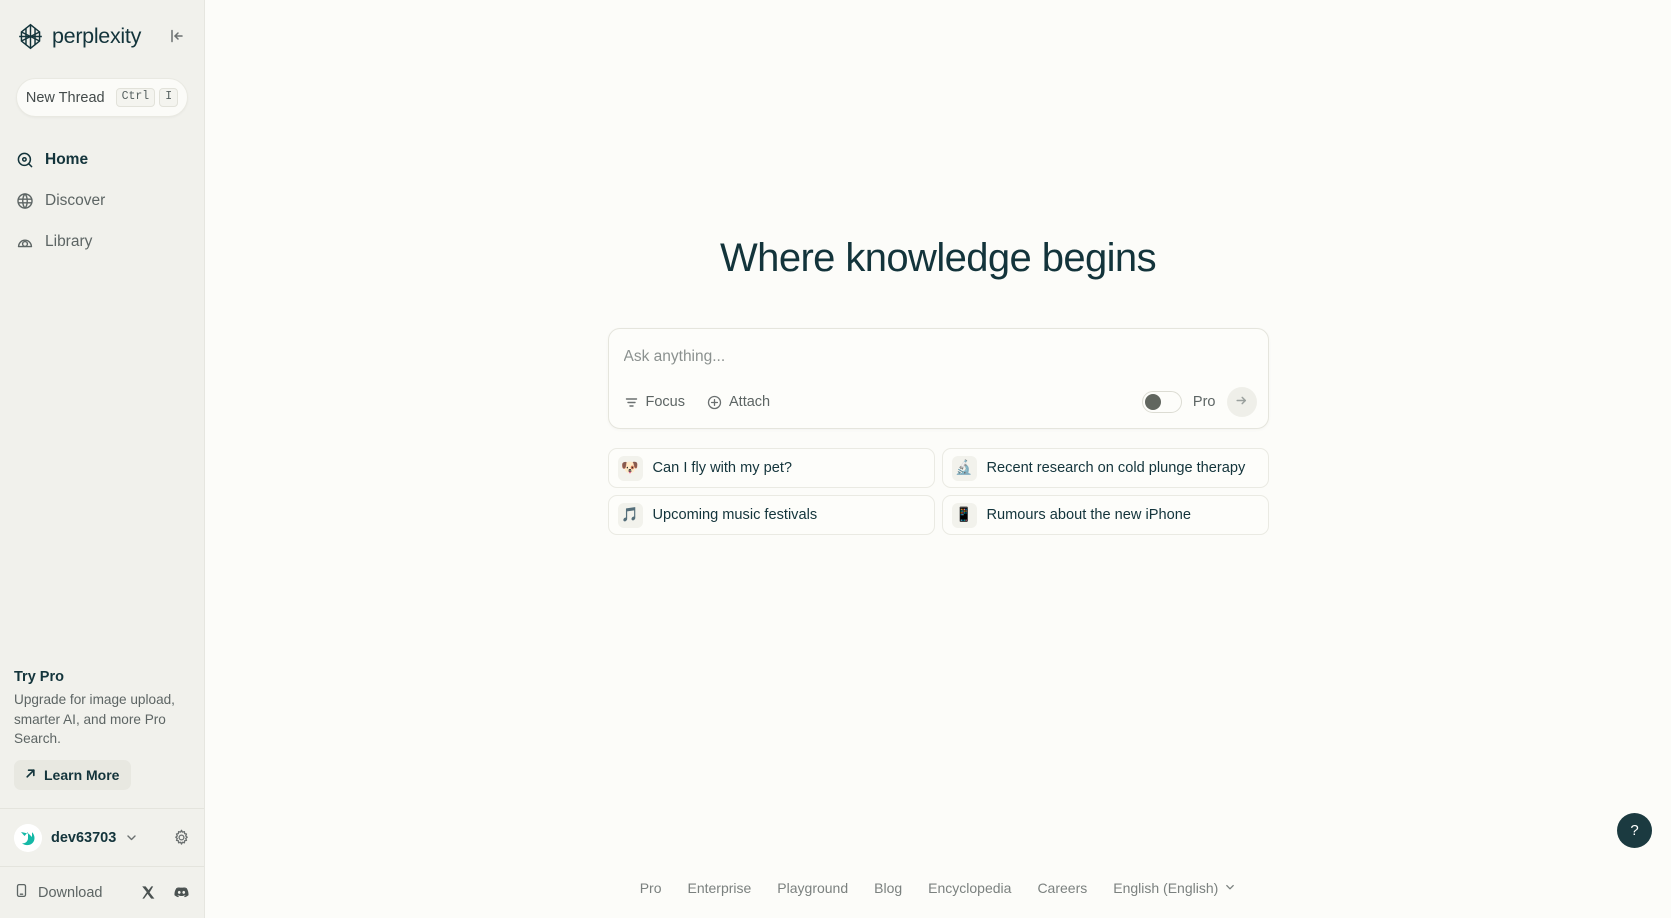 The width and height of the screenshot is (1671, 918). Describe the element at coordinates (964, 468) in the screenshot. I see `microscope-emoji: 🔬` at that location.